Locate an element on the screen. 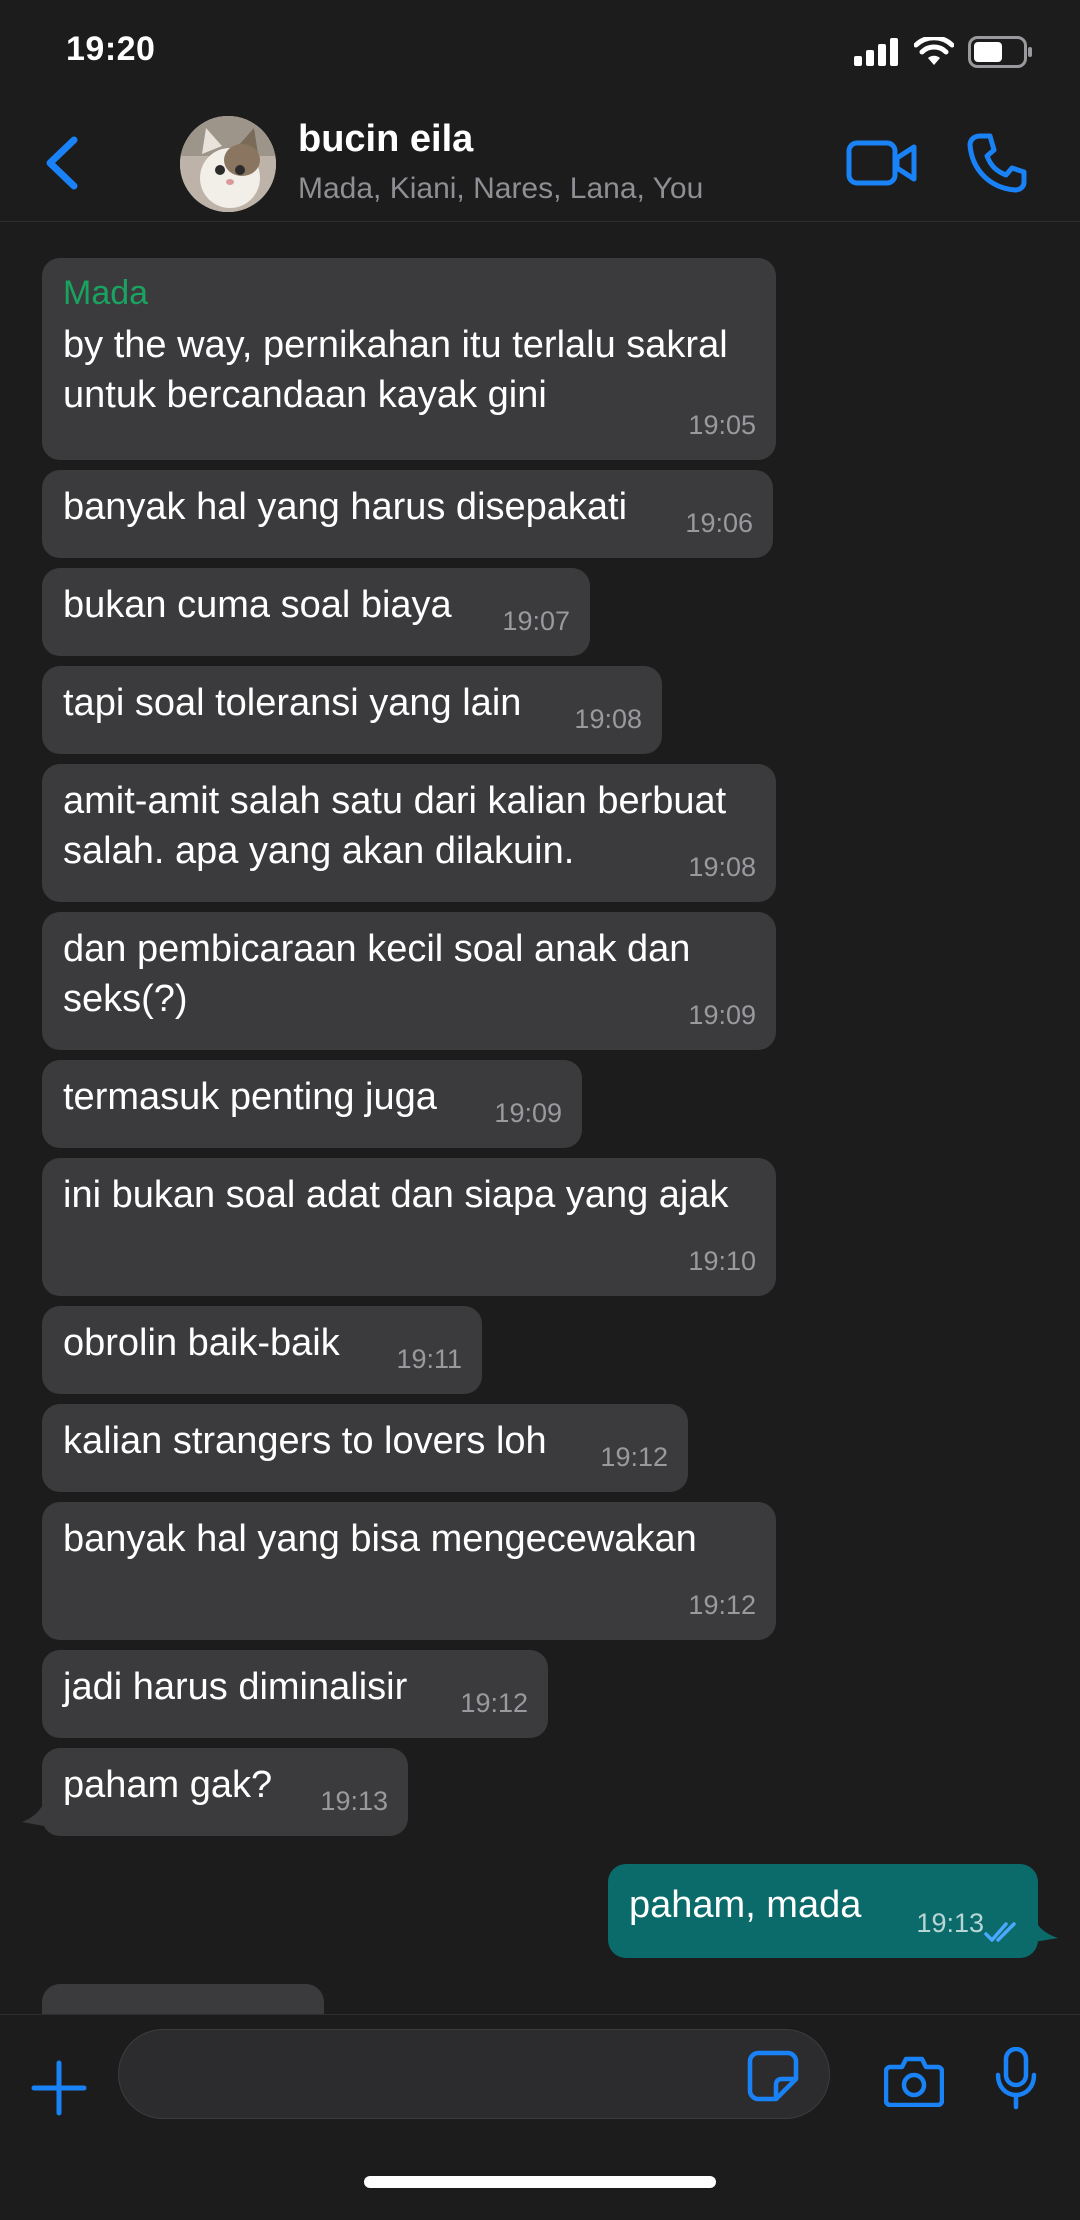 This screenshot has width=1080, height=2220. status-icons is located at coordinates (944, 52).